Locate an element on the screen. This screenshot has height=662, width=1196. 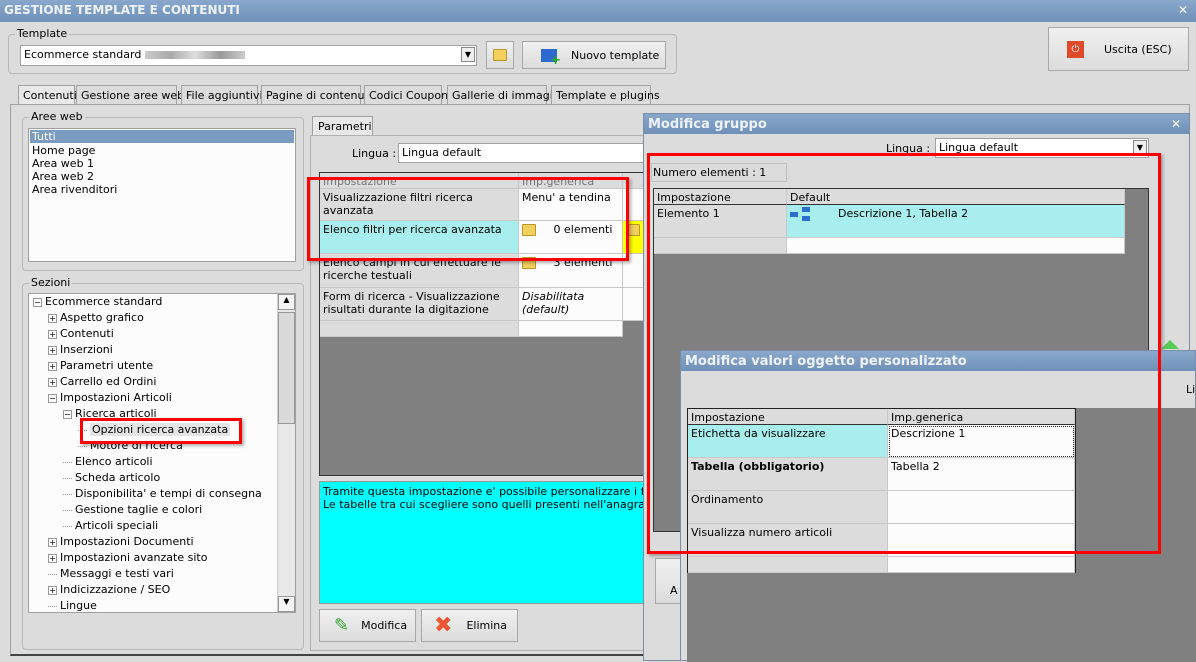
tree-item-label: Disponibilita' e tempi di consegna is located at coordinates (168, 493).